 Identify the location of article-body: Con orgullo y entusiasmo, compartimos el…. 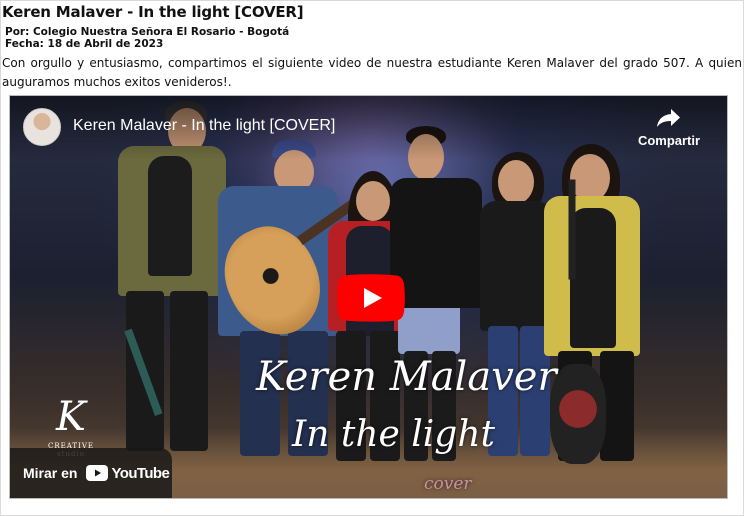
(372, 72).